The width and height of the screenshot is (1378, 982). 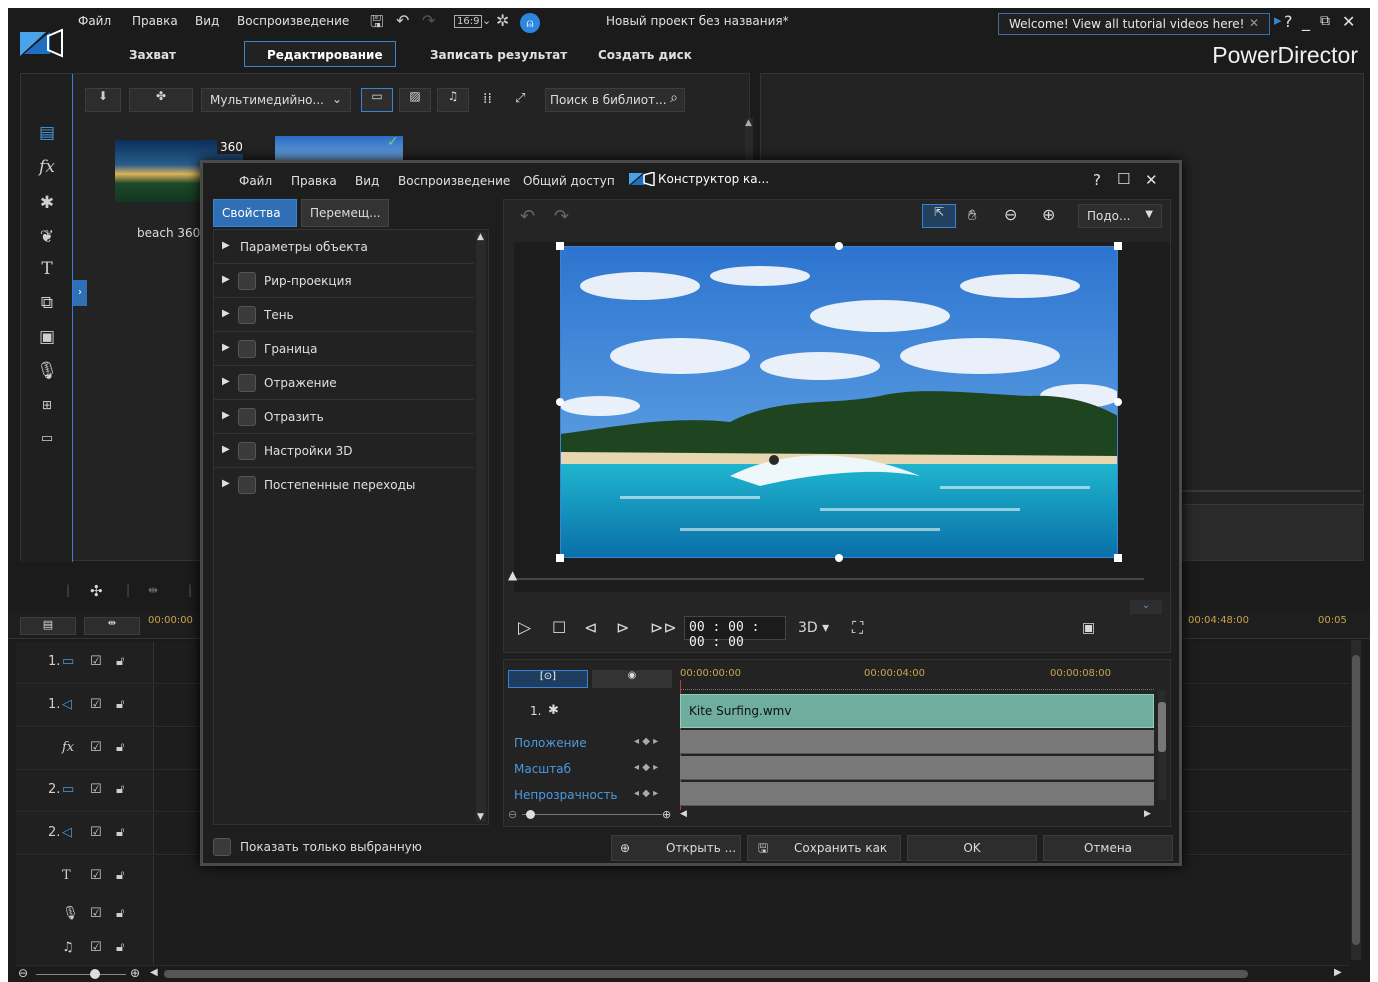 What do you see at coordinates (481, 527) in the screenshot?
I see `properties-scrollbar: ▲ ▼` at bounding box center [481, 527].